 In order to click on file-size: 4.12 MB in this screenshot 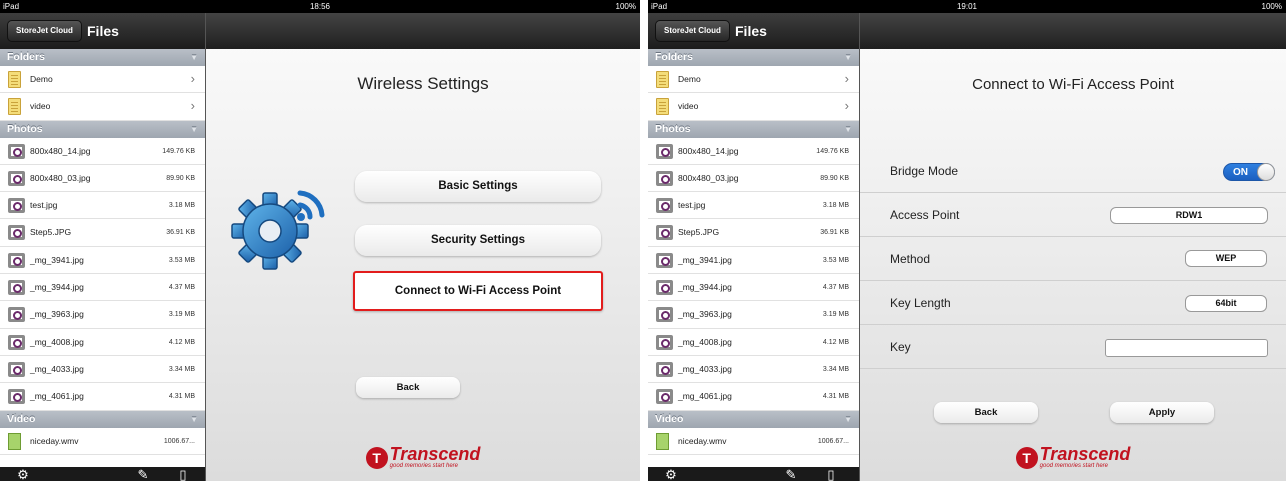, I will do `click(181, 342)`.